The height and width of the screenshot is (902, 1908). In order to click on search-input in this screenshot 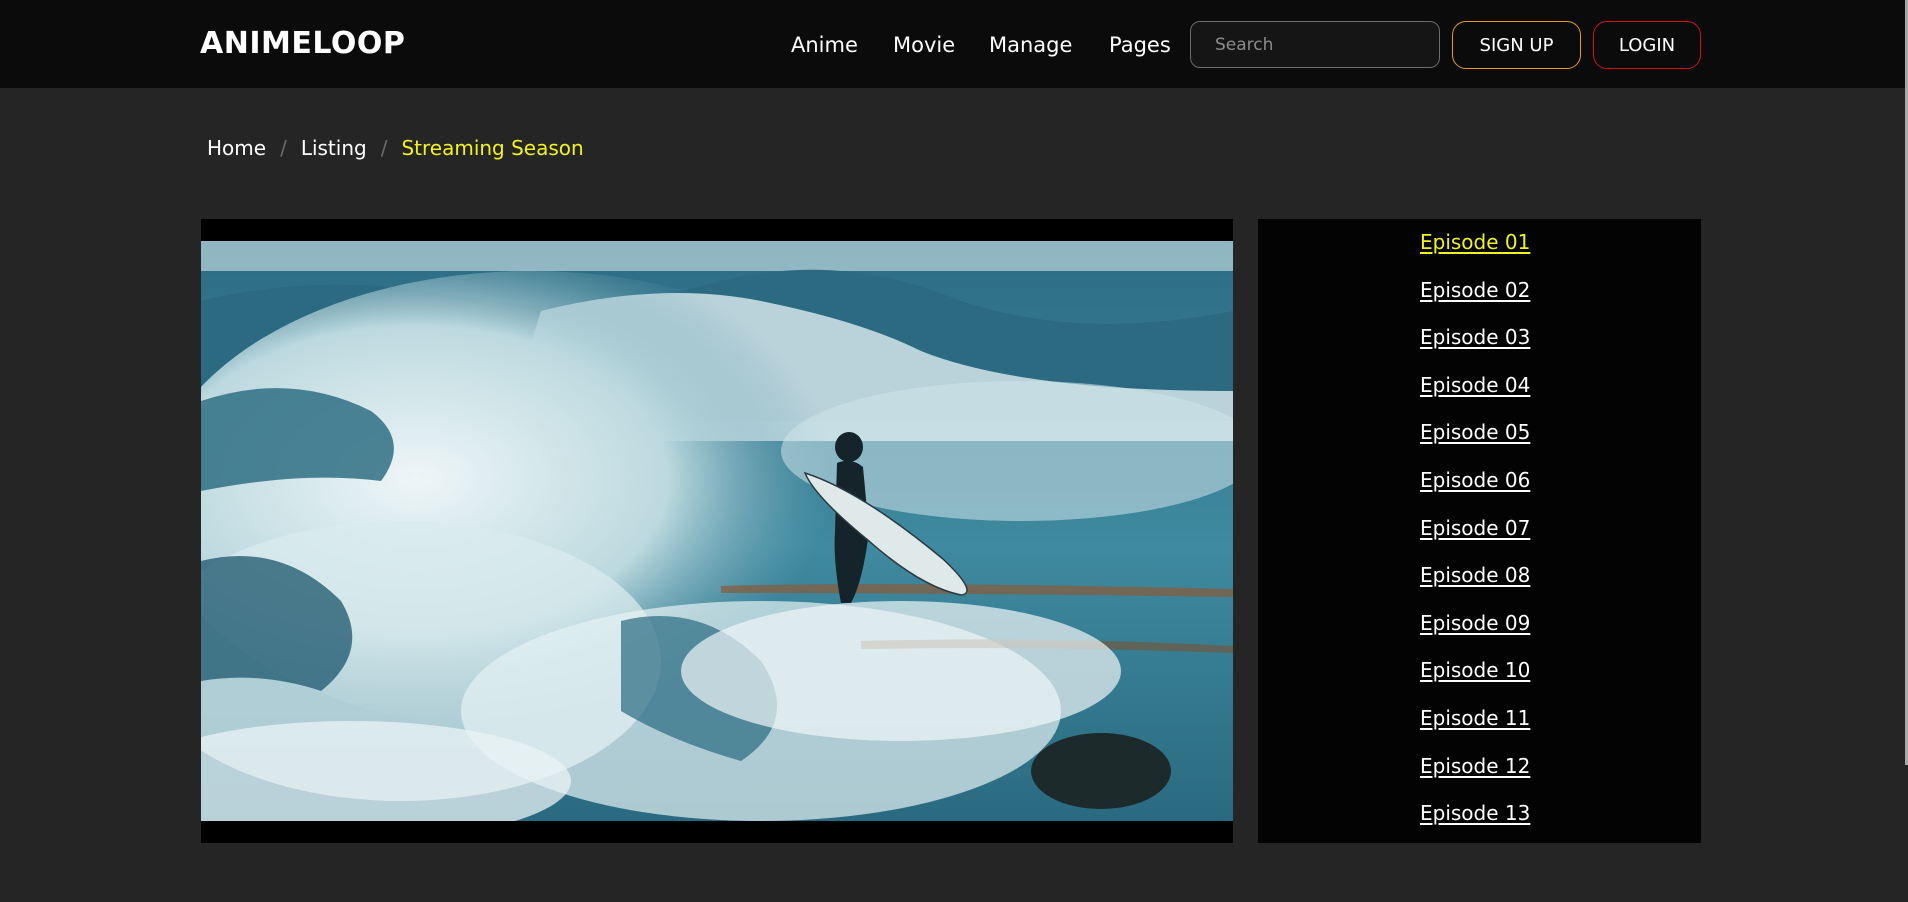, I will do `click(1315, 44)`.